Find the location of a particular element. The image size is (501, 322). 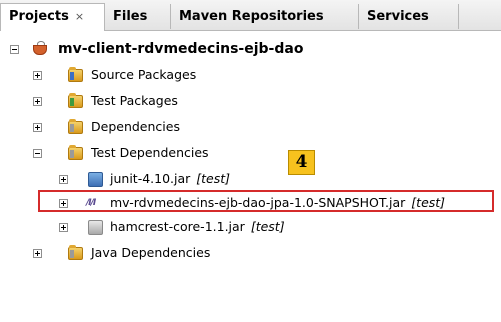

tab-files: Files is located at coordinates (138, 16).